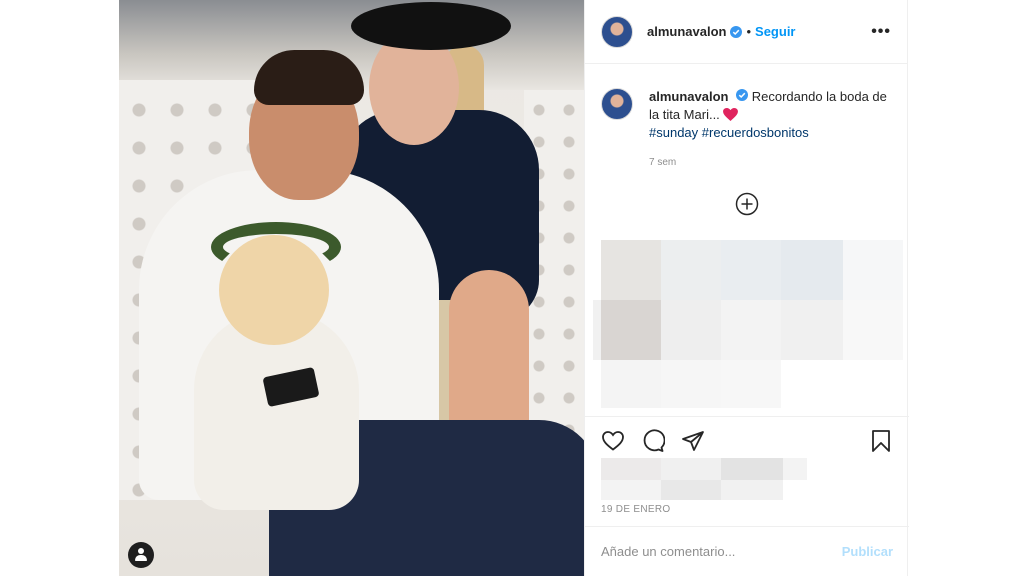 This screenshot has width=1024, height=576. I want to click on caption-avatar, so click(617, 104).